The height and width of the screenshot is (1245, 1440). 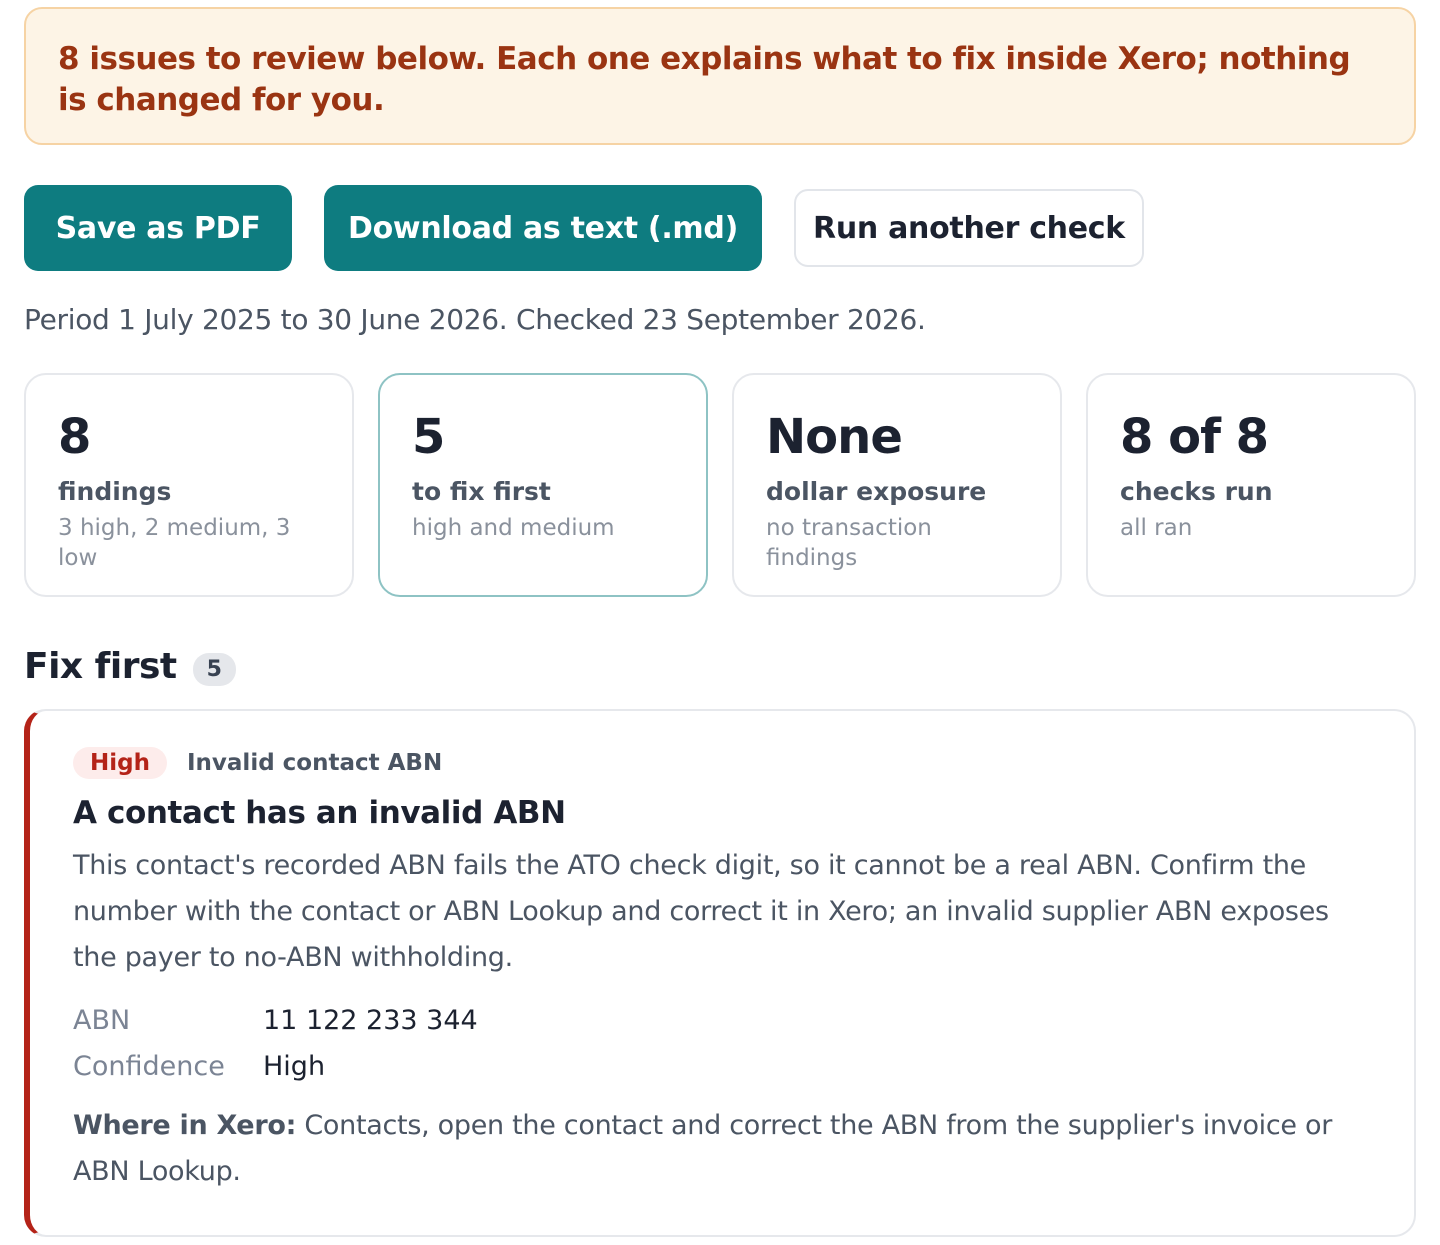 What do you see at coordinates (370, 1020) in the screenshot?
I see `detail-value: 11 122 233 344` at bounding box center [370, 1020].